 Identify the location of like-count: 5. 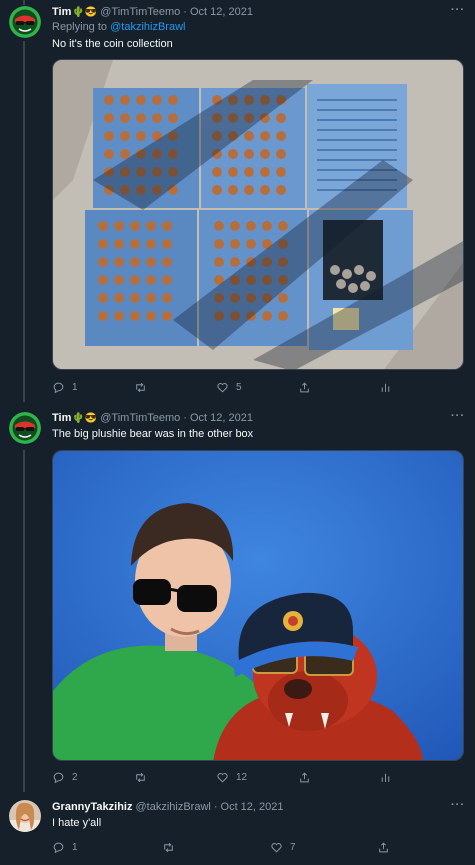
(239, 387).